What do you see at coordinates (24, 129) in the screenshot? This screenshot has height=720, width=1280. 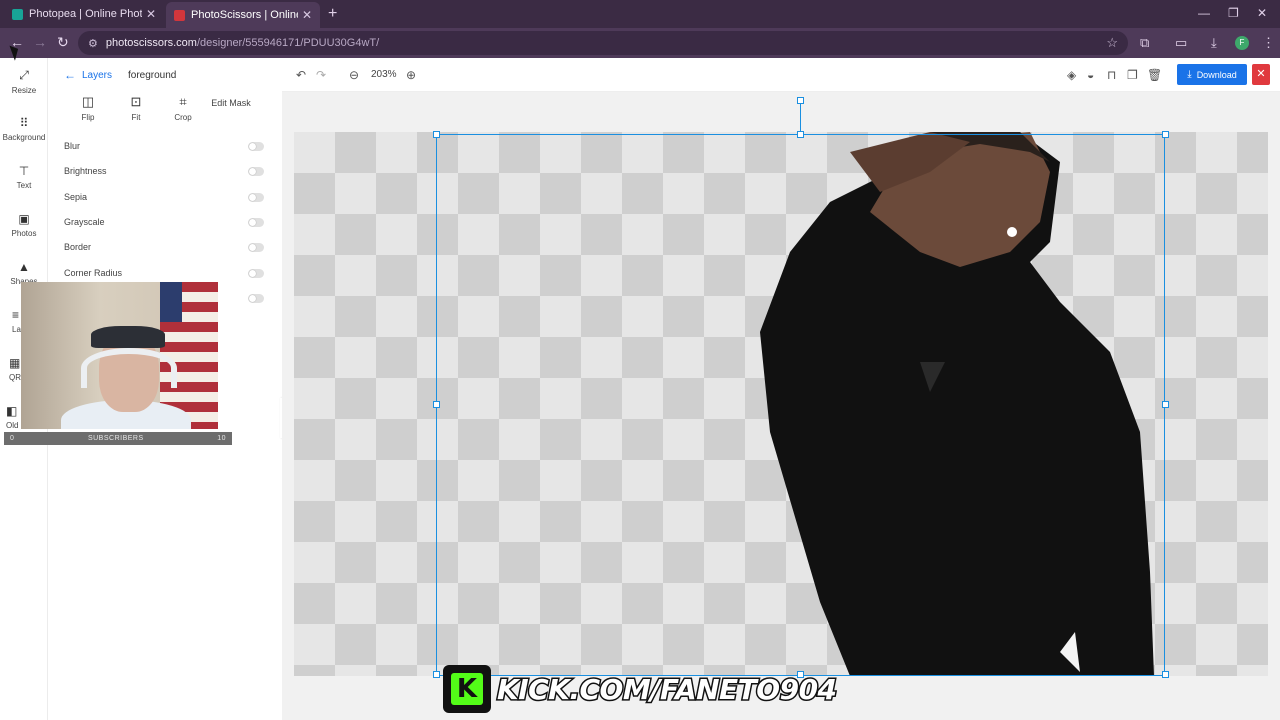 I see `rail-item-background: ⠿ Background` at bounding box center [24, 129].